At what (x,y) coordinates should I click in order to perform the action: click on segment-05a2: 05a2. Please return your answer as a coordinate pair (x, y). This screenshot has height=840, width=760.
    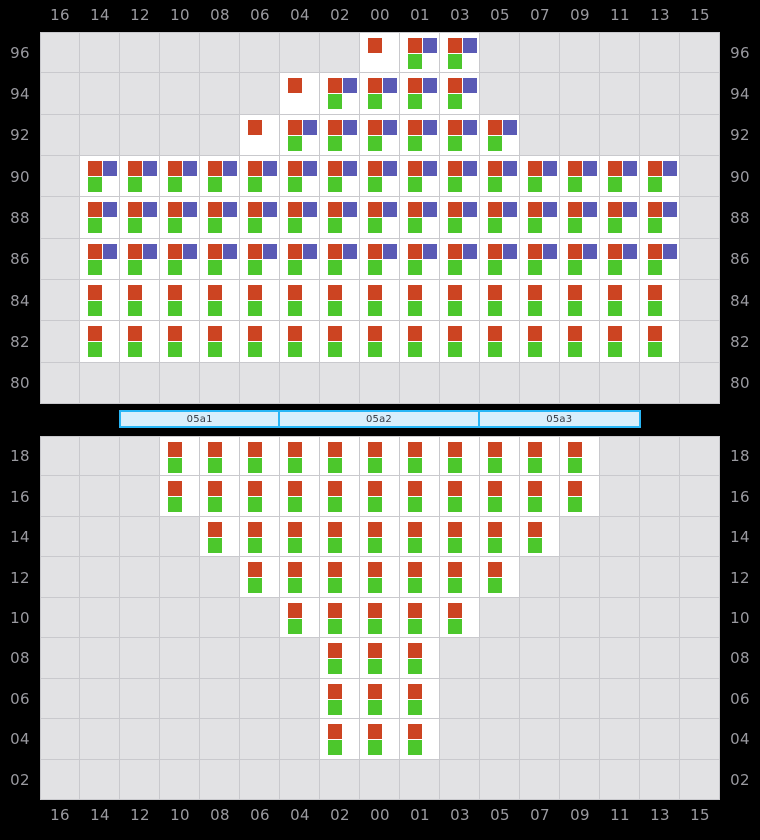
    Looking at the image, I should click on (380, 419).